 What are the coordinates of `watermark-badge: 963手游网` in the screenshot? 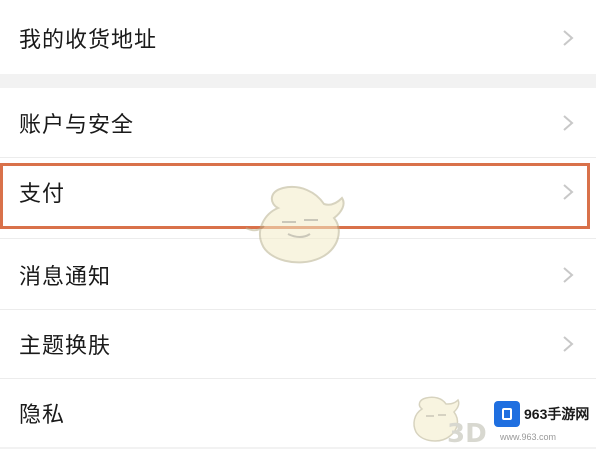 It's located at (541, 414).